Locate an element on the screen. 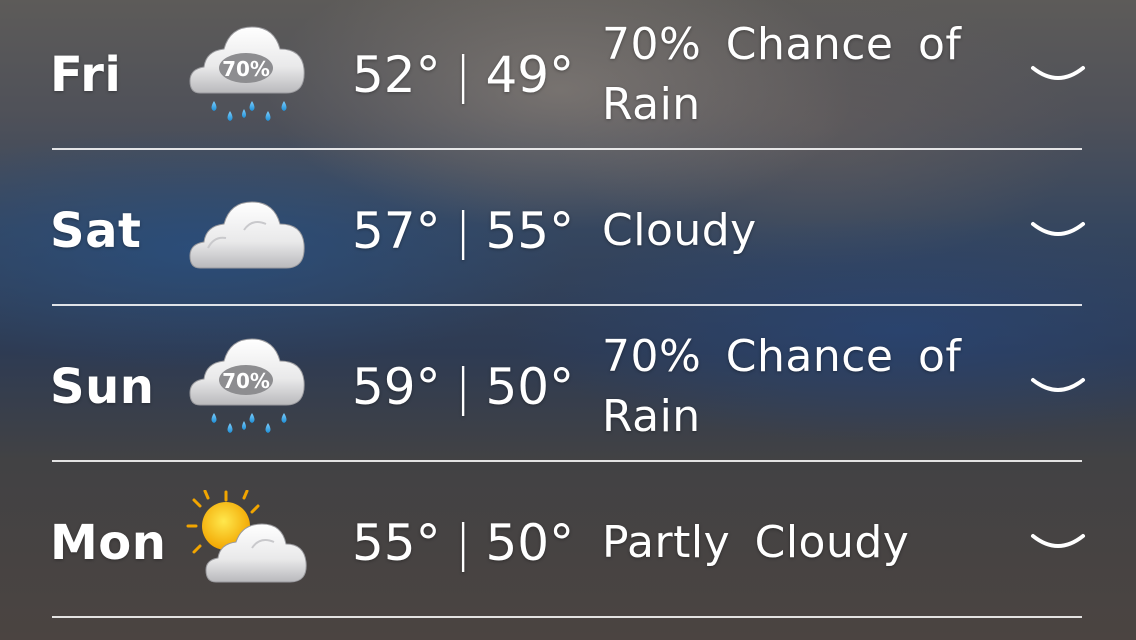 This screenshot has height=640, width=1136. temperature-range: 52° | 49° is located at coordinates (463, 75).